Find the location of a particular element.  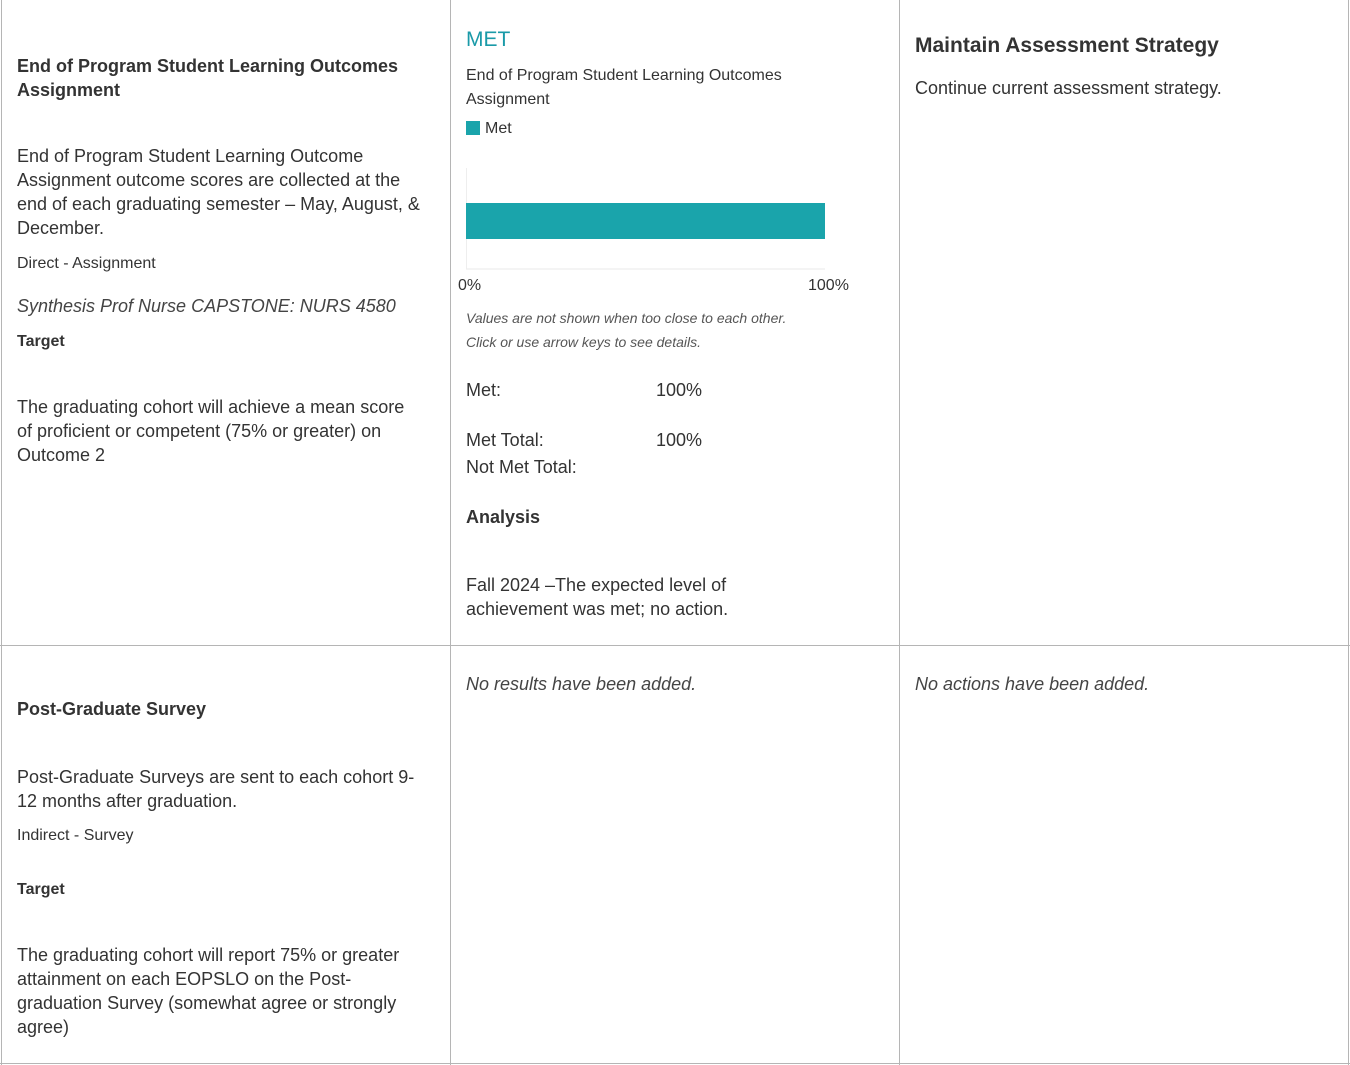

met-value: 100% is located at coordinates (679, 390).